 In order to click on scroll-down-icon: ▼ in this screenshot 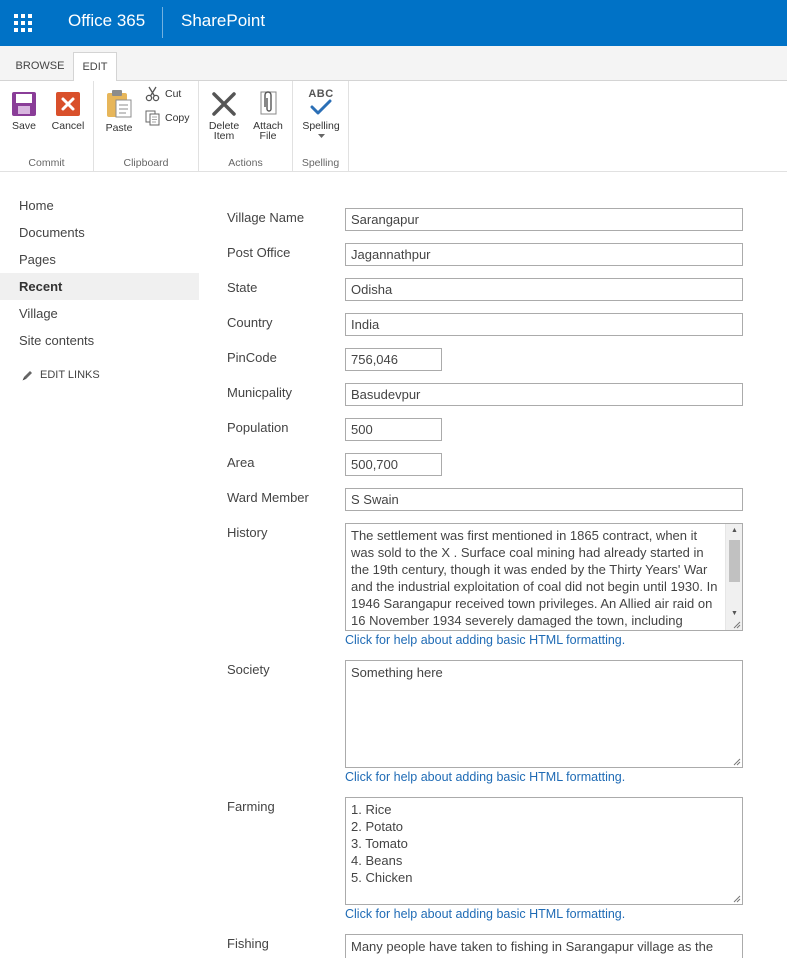, I will do `click(734, 614)`.